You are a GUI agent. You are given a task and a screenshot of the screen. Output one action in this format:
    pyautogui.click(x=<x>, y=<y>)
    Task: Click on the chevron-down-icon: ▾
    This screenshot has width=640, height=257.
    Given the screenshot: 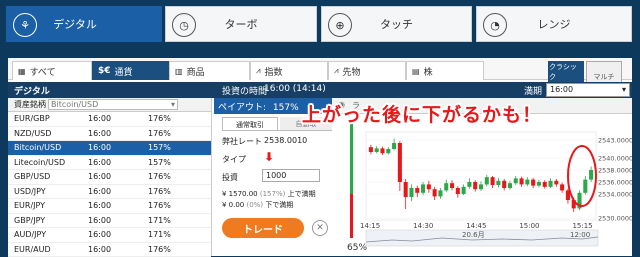 What is the action you would take?
    pyautogui.click(x=624, y=89)
    